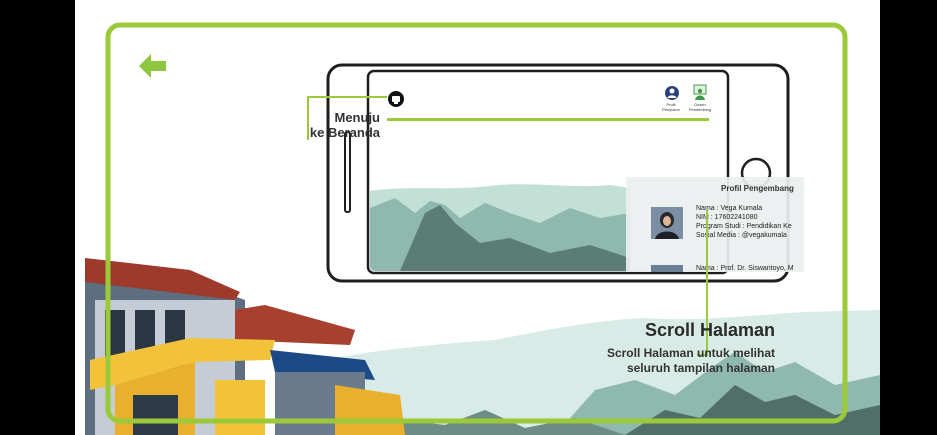 Image resolution: width=937 pixels, height=435 pixels. What do you see at coordinates (37, 217) in the screenshot?
I see `letterbox-left` at bounding box center [37, 217].